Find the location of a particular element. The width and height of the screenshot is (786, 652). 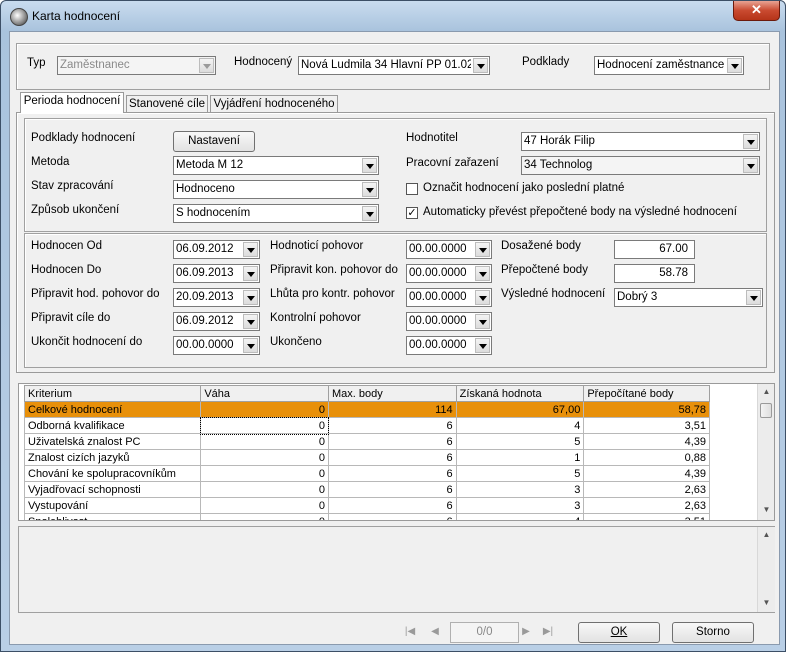

posledni-checkbox is located at coordinates (412, 189).